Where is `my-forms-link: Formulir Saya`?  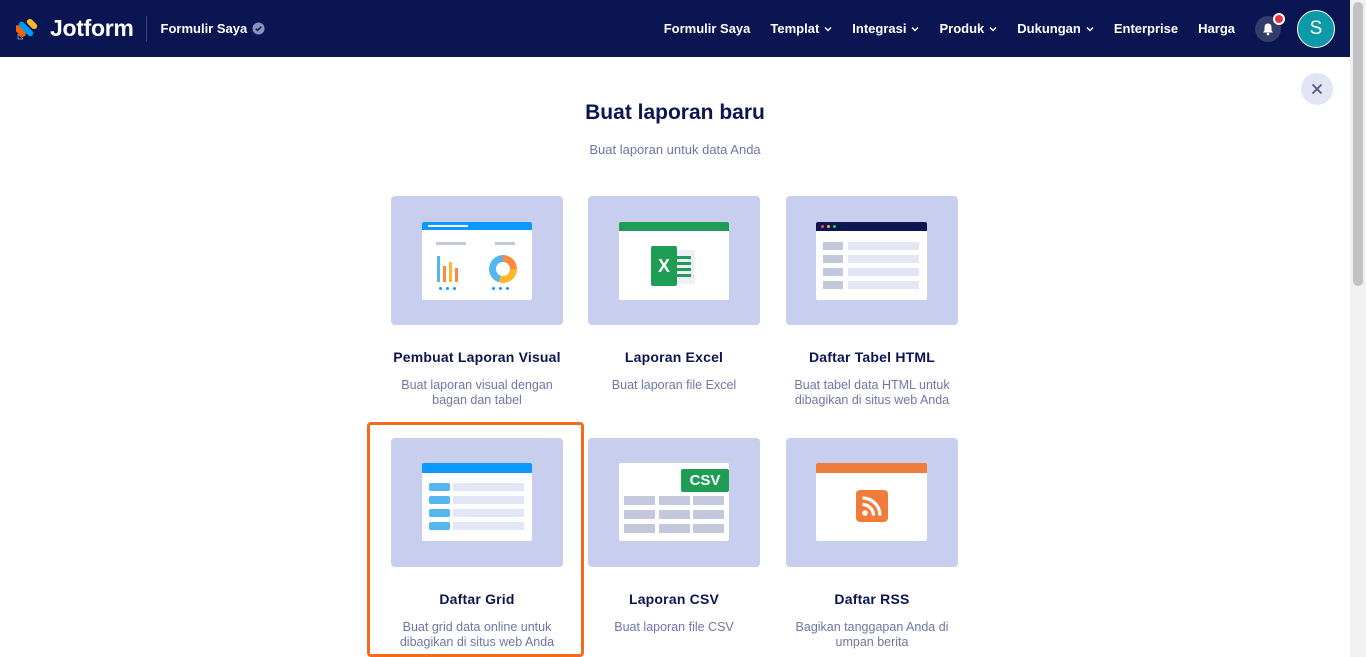
my-forms-link: Formulir Saya is located at coordinates (213, 28).